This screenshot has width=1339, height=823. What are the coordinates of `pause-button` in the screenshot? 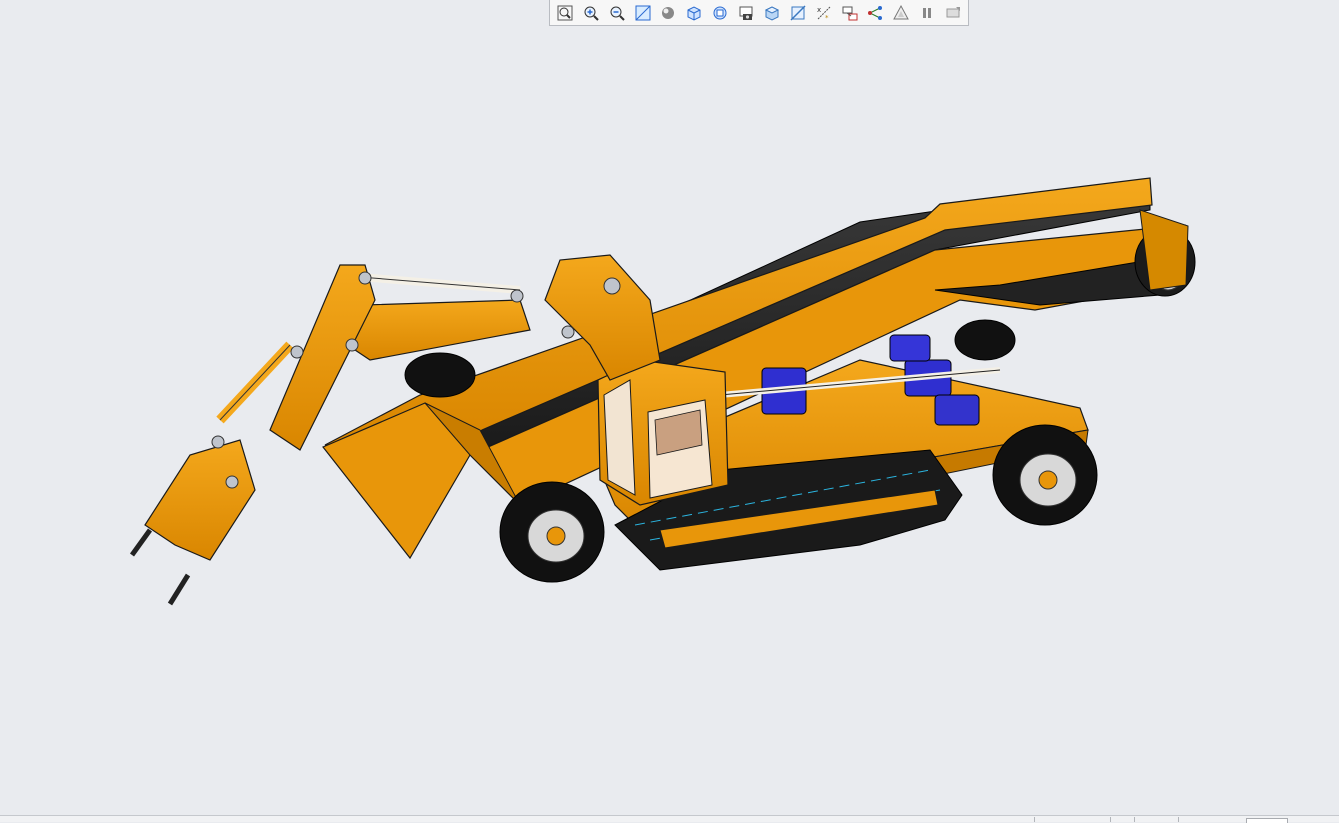 It's located at (927, 13).